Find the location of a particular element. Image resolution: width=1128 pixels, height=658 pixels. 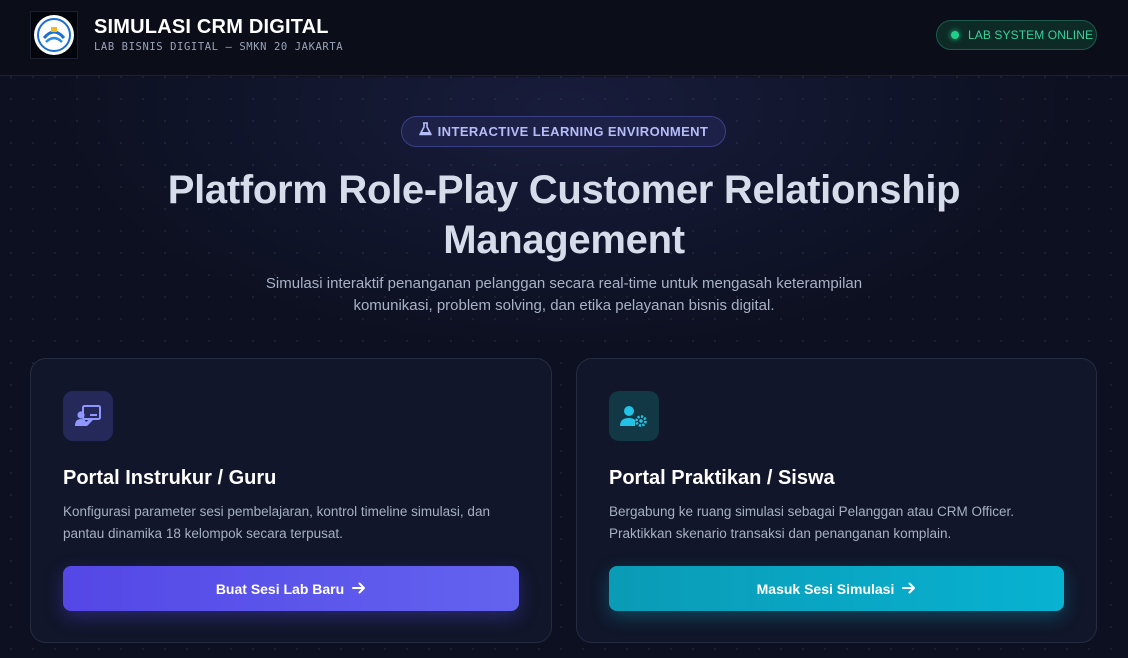

join-simulation-button: Masuk Sesi Simulasi is located at coordinates (836, 588).